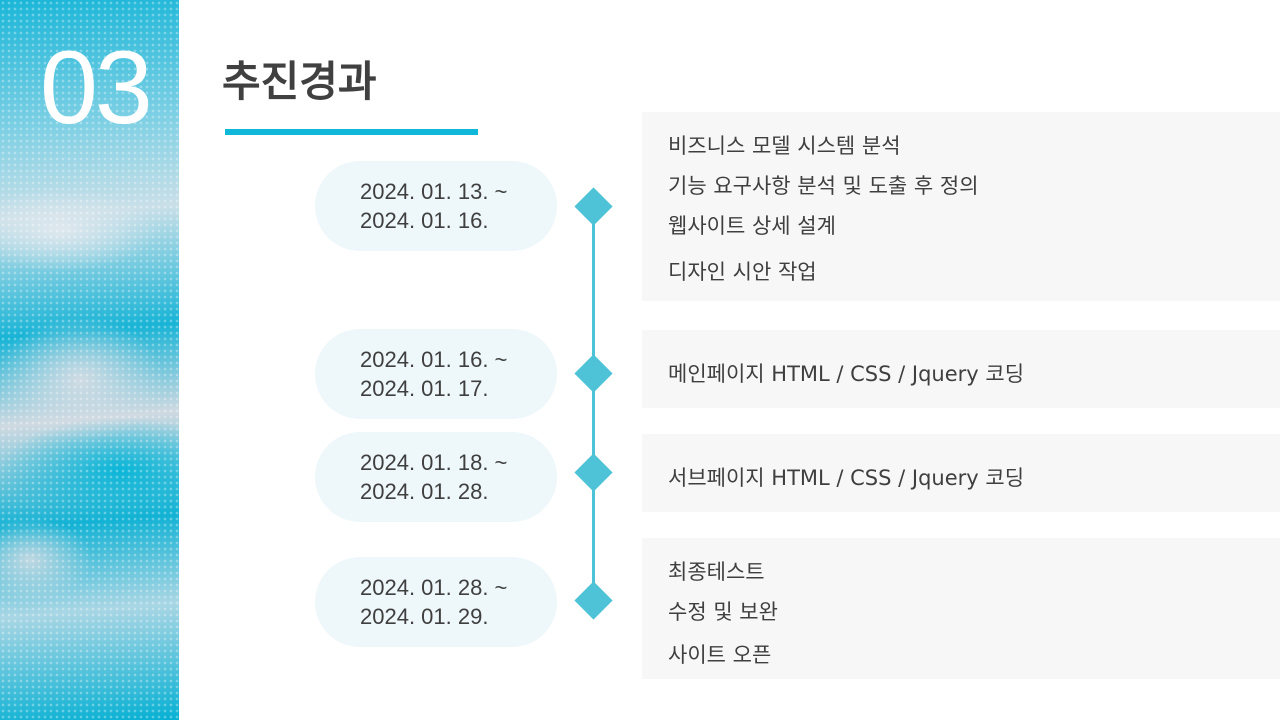 The height and width of the screenshot is (720, 1280). I want to click on task-box-2: 메인페이지 HTML / CSS / Jquery 코딩, so click(961, 369).